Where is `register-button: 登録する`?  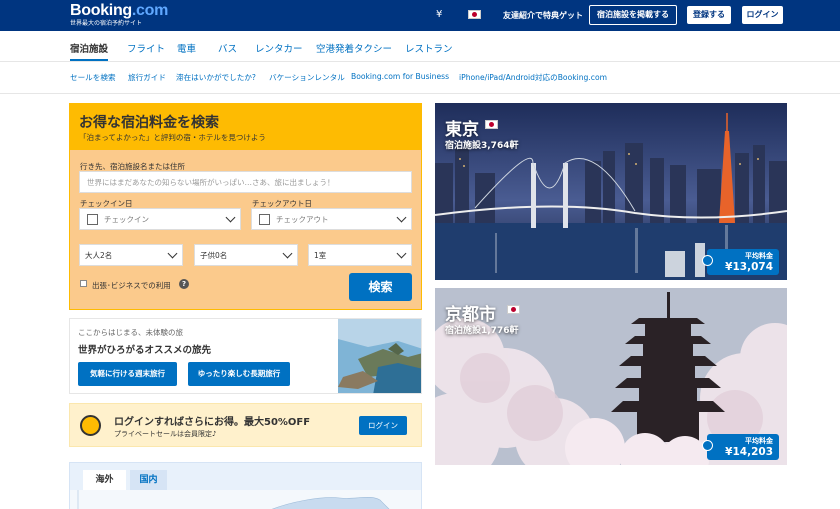
register-button: 登録する is located at coordinates (709, 15).